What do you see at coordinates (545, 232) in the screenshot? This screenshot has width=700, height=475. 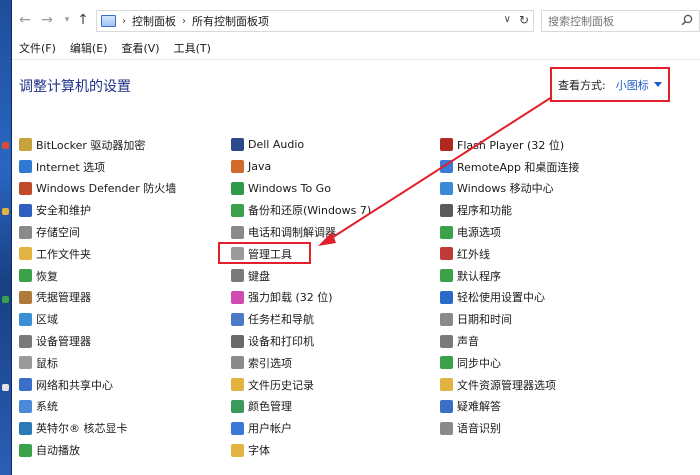 I see `control-panel-item: 电源选项` at bounding box center [545, 232].